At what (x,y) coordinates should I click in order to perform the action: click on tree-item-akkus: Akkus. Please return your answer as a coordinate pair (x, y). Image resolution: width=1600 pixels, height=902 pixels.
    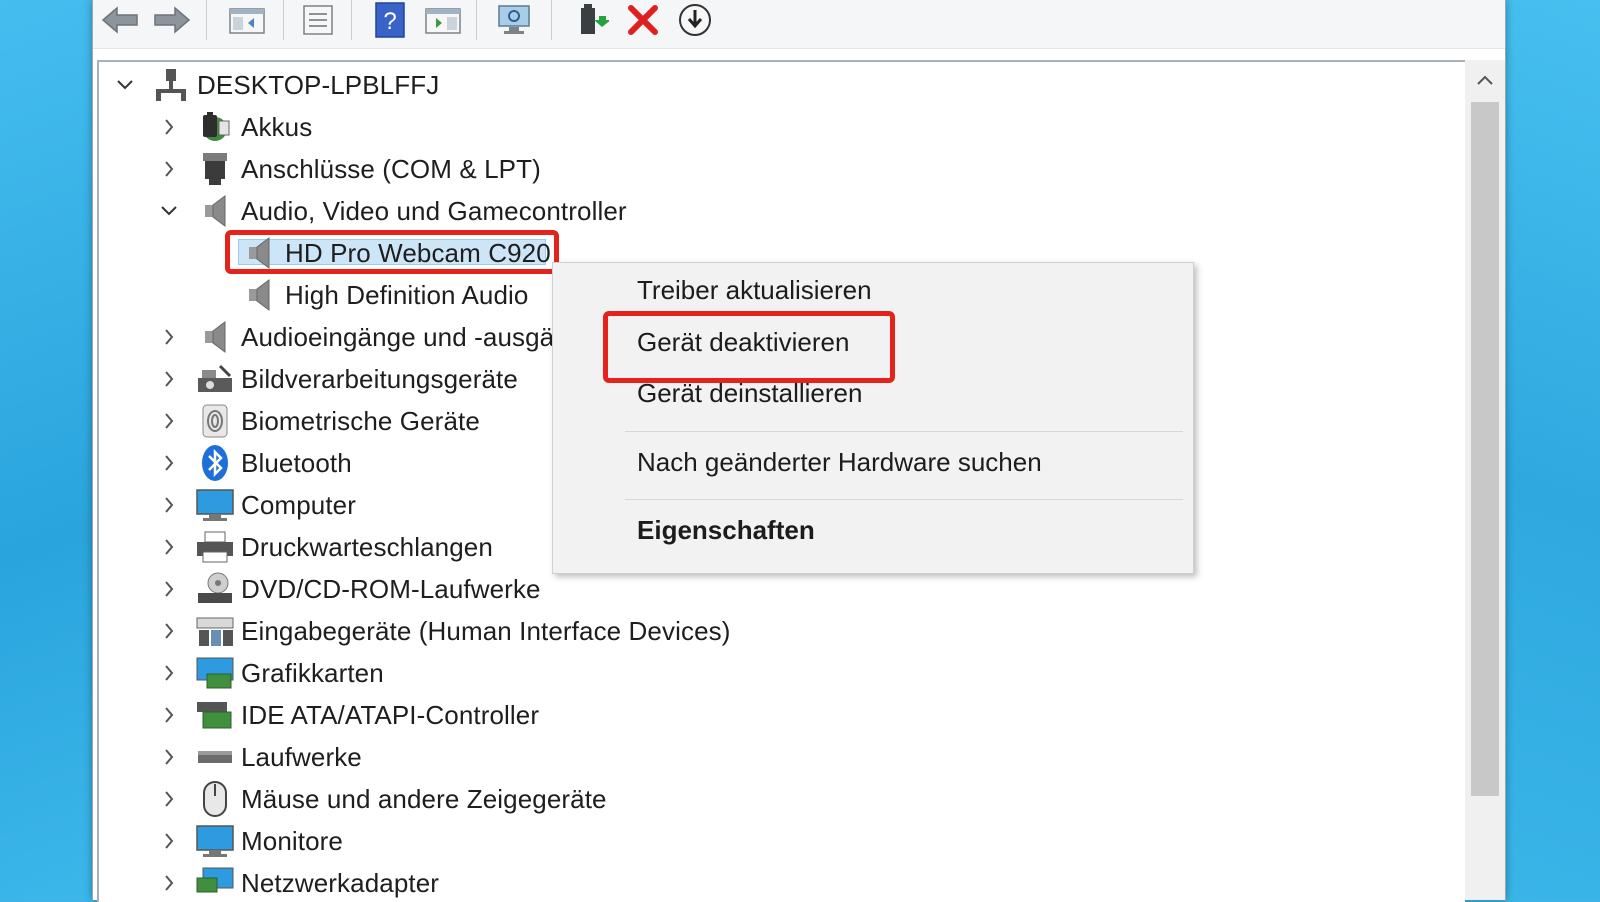
    Looking at the image, I should click on (234, 127).